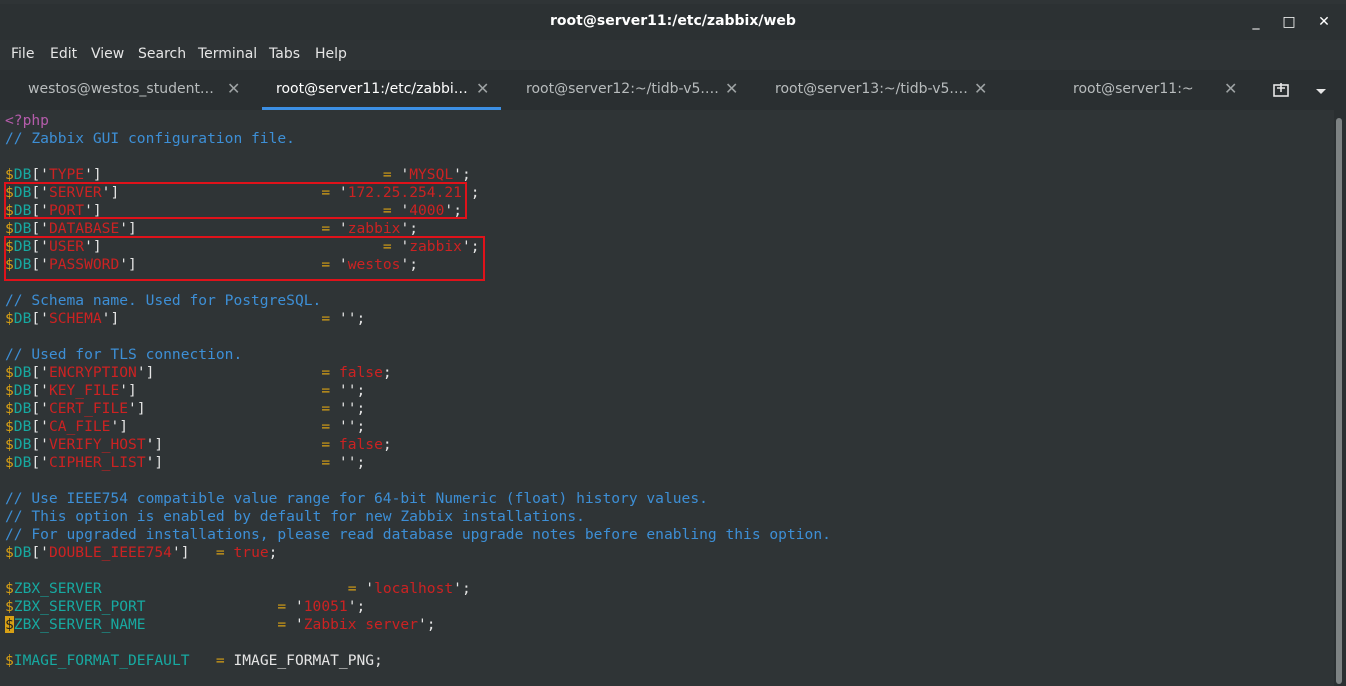 The image size is (1346, 686). I want to click on code-line: $ZBX_SERVER_PORT = '10051';, so click(185, 607).